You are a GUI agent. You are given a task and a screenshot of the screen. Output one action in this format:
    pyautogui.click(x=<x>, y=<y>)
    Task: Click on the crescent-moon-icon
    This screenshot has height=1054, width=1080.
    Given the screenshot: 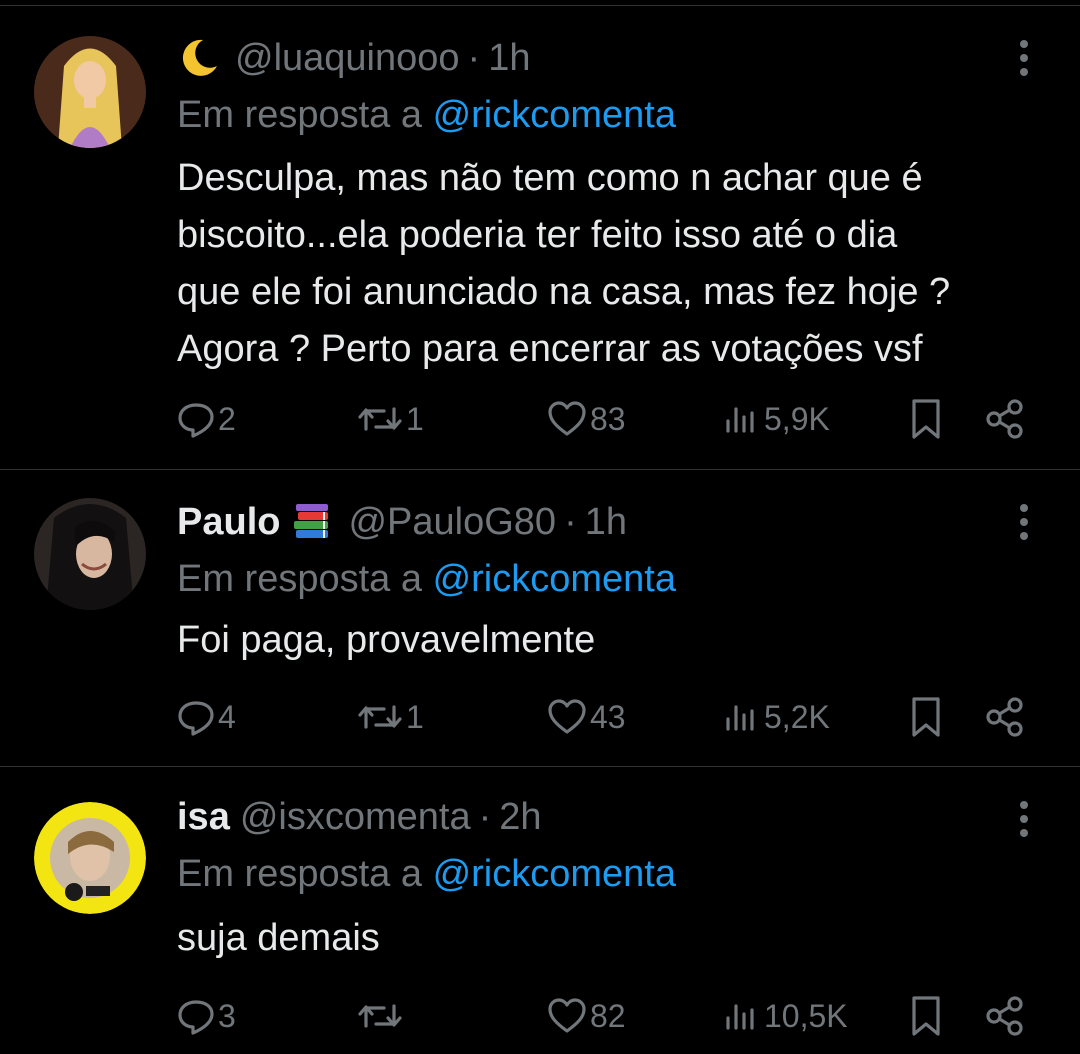 What is the action you would take?
    pyautogui.click(x=199, y=58)
    